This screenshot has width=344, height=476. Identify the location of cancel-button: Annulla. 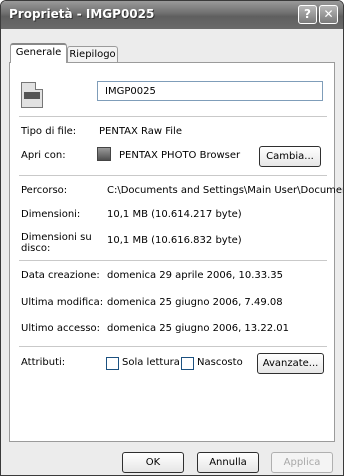
(228, 462).